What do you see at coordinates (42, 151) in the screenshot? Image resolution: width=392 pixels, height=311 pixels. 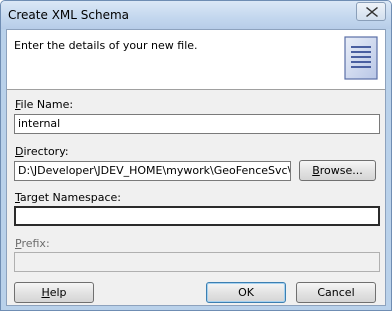 I see `directory-label: Directory:` at bounding box center [42, 151].